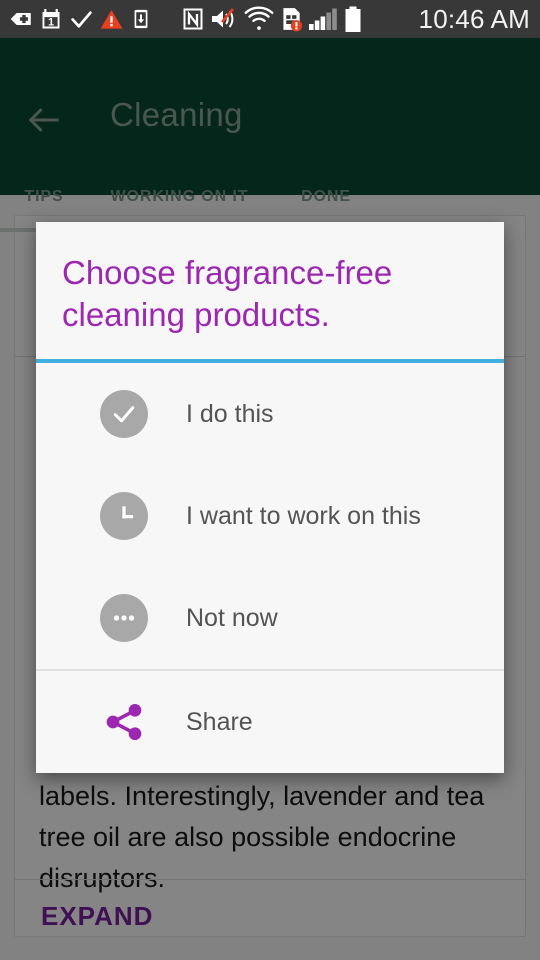  Describe the element at coordinates (230, 413) in the screenshot. I see `option-label: I do this` at that location.